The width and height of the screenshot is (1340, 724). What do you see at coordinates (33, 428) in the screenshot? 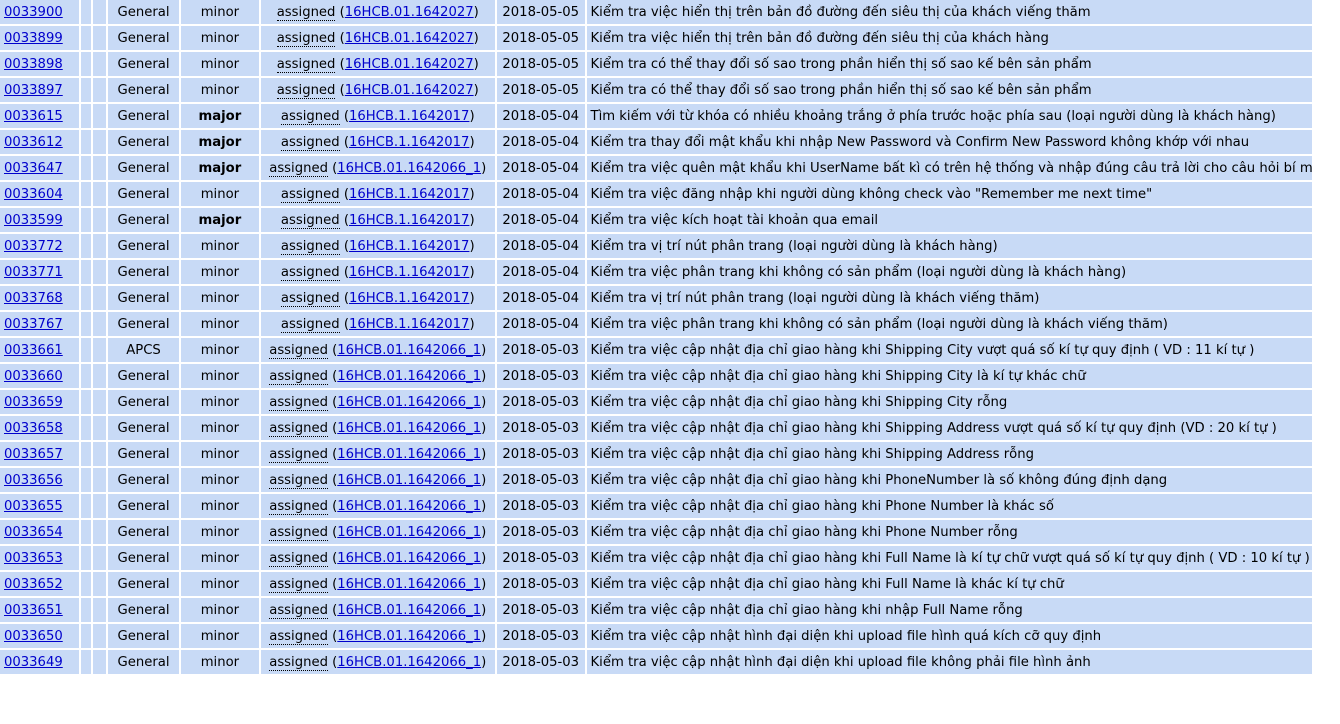
I see `bug-id-link: 0033658` at bounding box center [33, 428].